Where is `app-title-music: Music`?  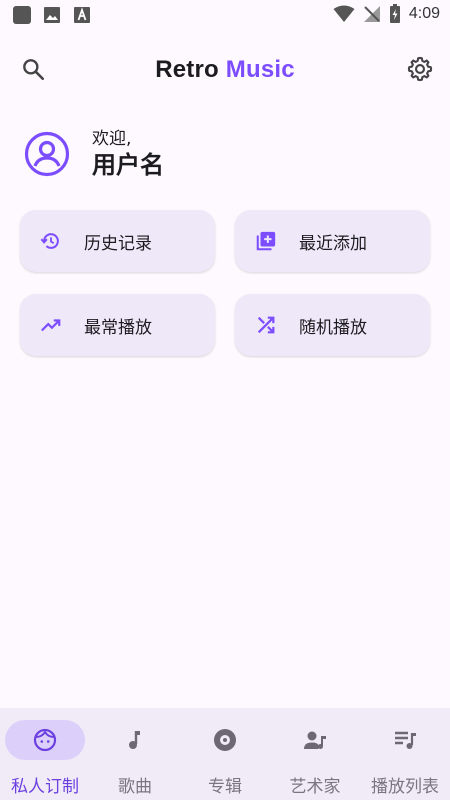 app-title-music: Music is located at coordinates (260, 69).